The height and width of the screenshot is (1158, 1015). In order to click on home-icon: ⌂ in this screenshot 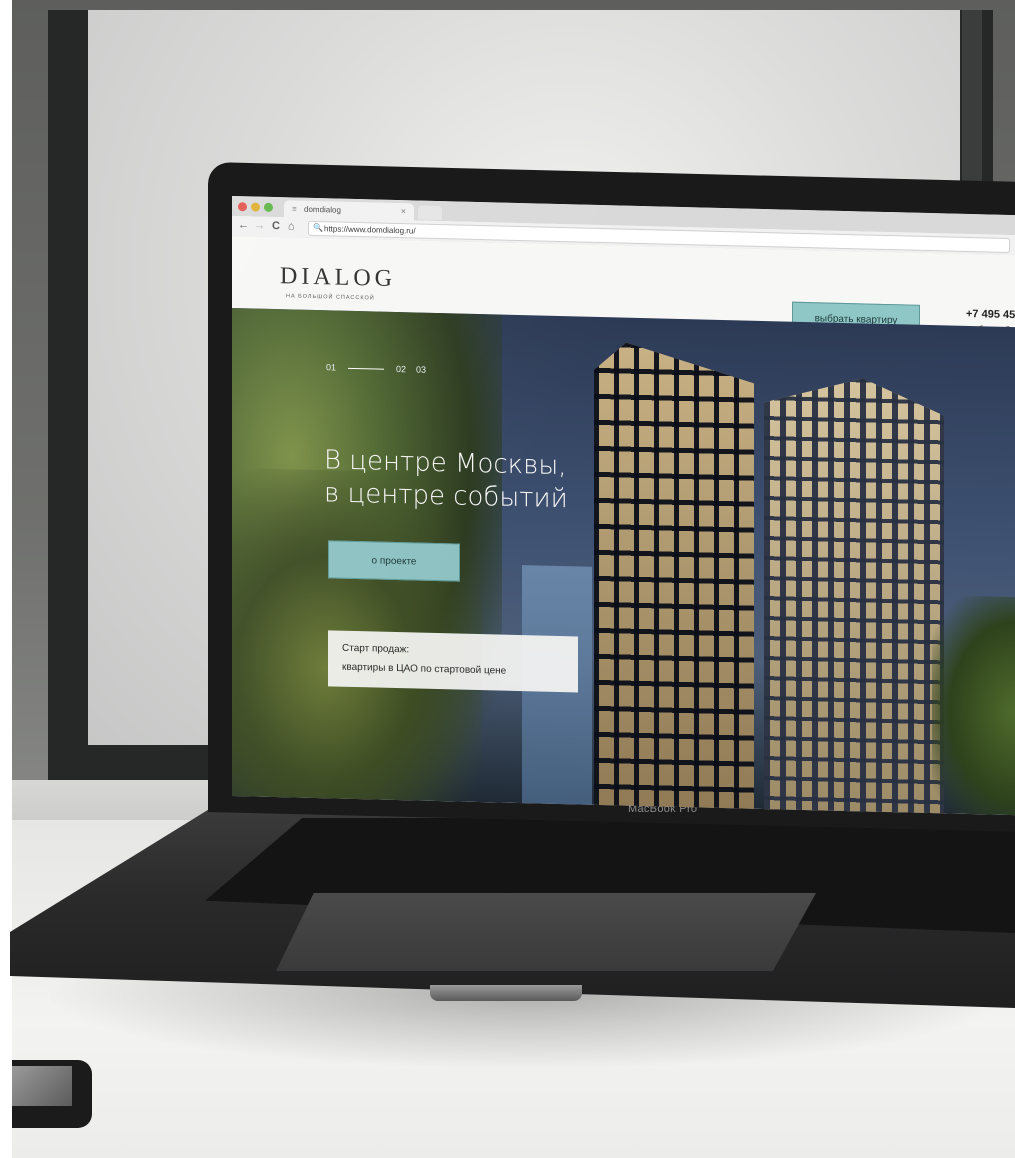, I will do `click(291, 226)`.